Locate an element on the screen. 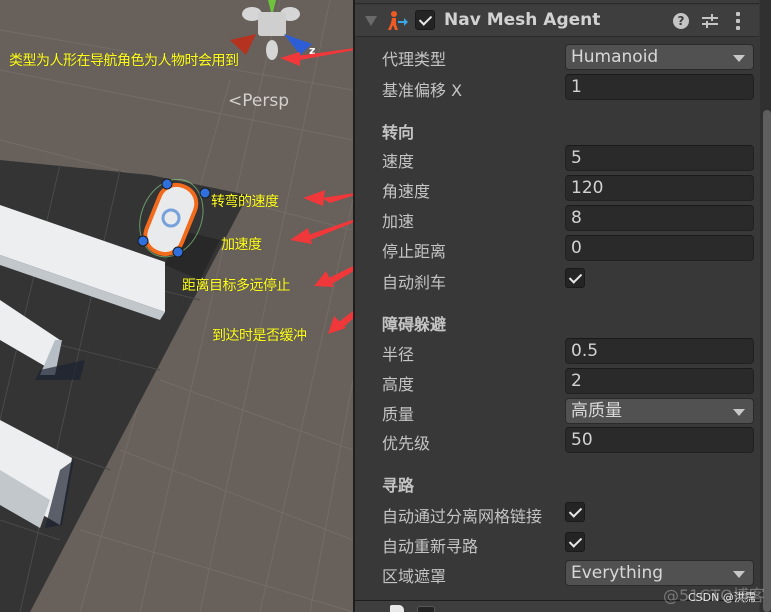 The width and height of the screenshot is (771, 612). auto-braking-checkbox is located at coordinates (575, 278).